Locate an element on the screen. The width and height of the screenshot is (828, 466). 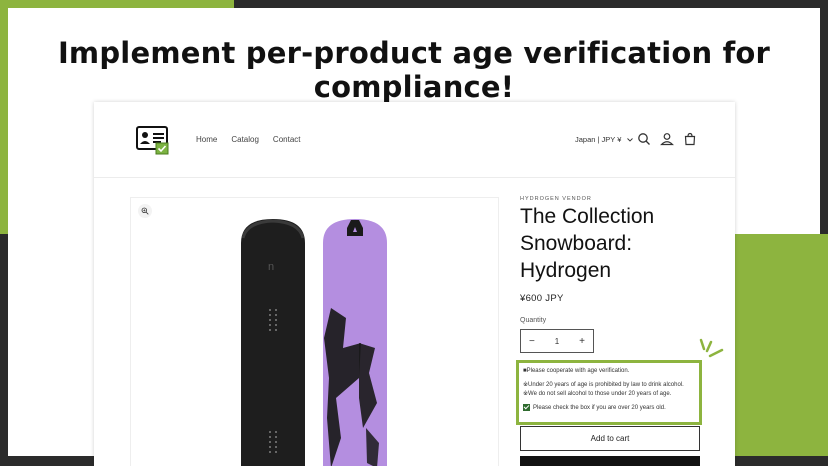
search-icon is located at coordinates (644, 139).